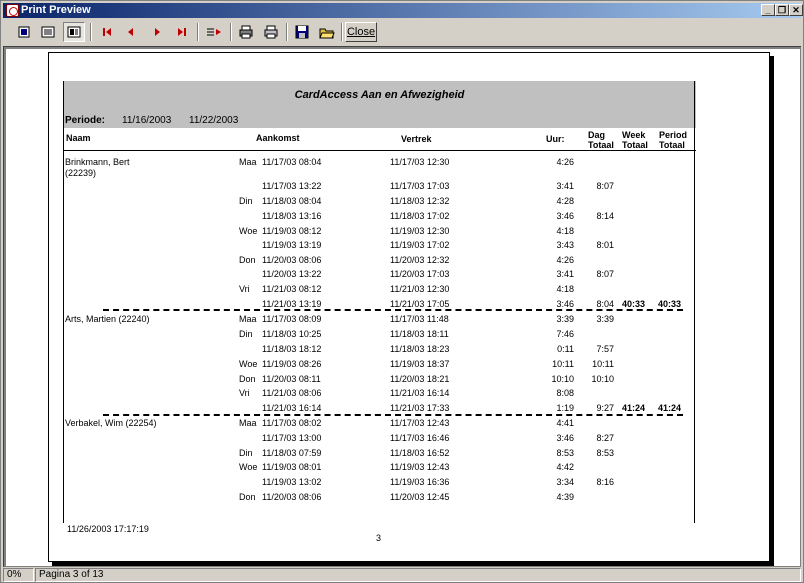  I want to click on row-dag-totaal: 8:53, so click(605, 453).